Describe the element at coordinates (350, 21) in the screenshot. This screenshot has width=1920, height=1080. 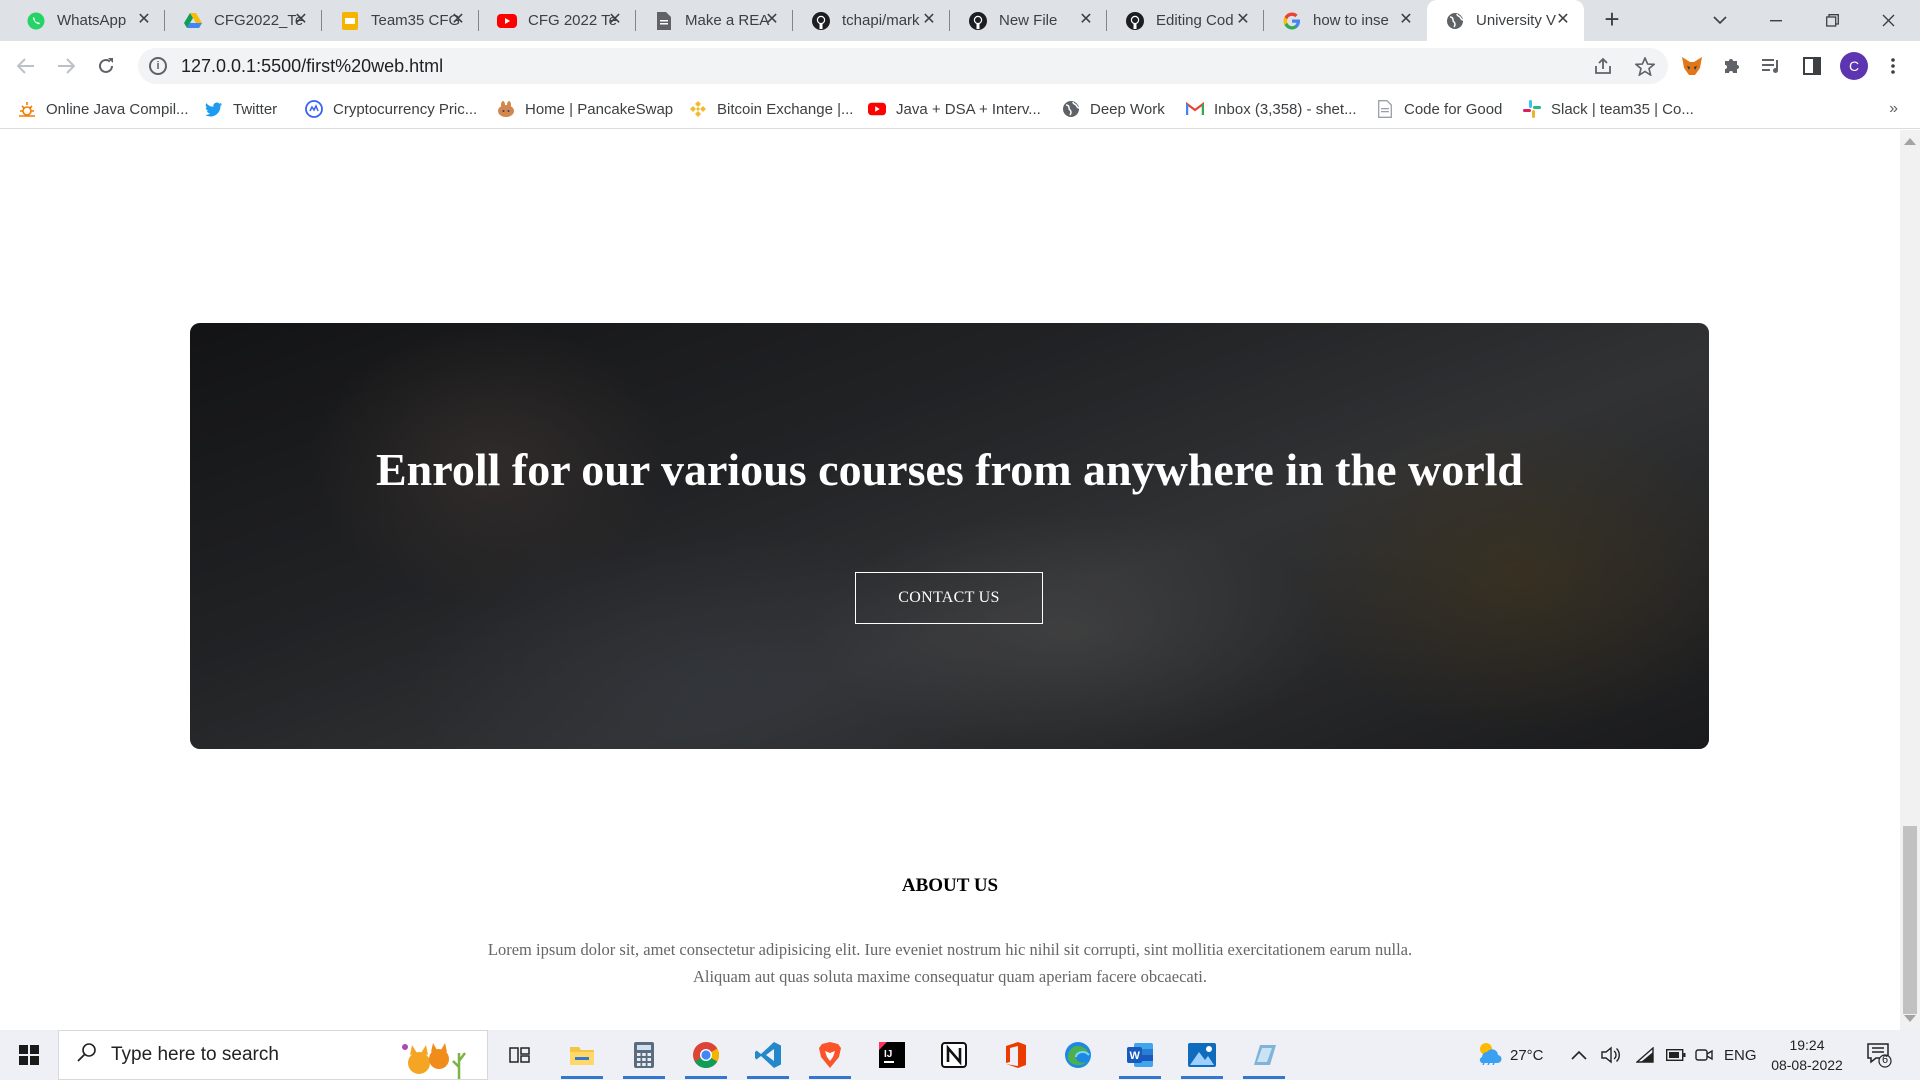
I see `google-slides-icon` at that location.